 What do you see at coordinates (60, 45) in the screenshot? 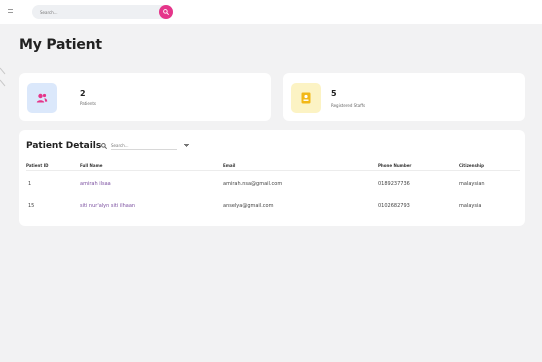
I see `page-title: My Patient` at bounding box center [60, 45].